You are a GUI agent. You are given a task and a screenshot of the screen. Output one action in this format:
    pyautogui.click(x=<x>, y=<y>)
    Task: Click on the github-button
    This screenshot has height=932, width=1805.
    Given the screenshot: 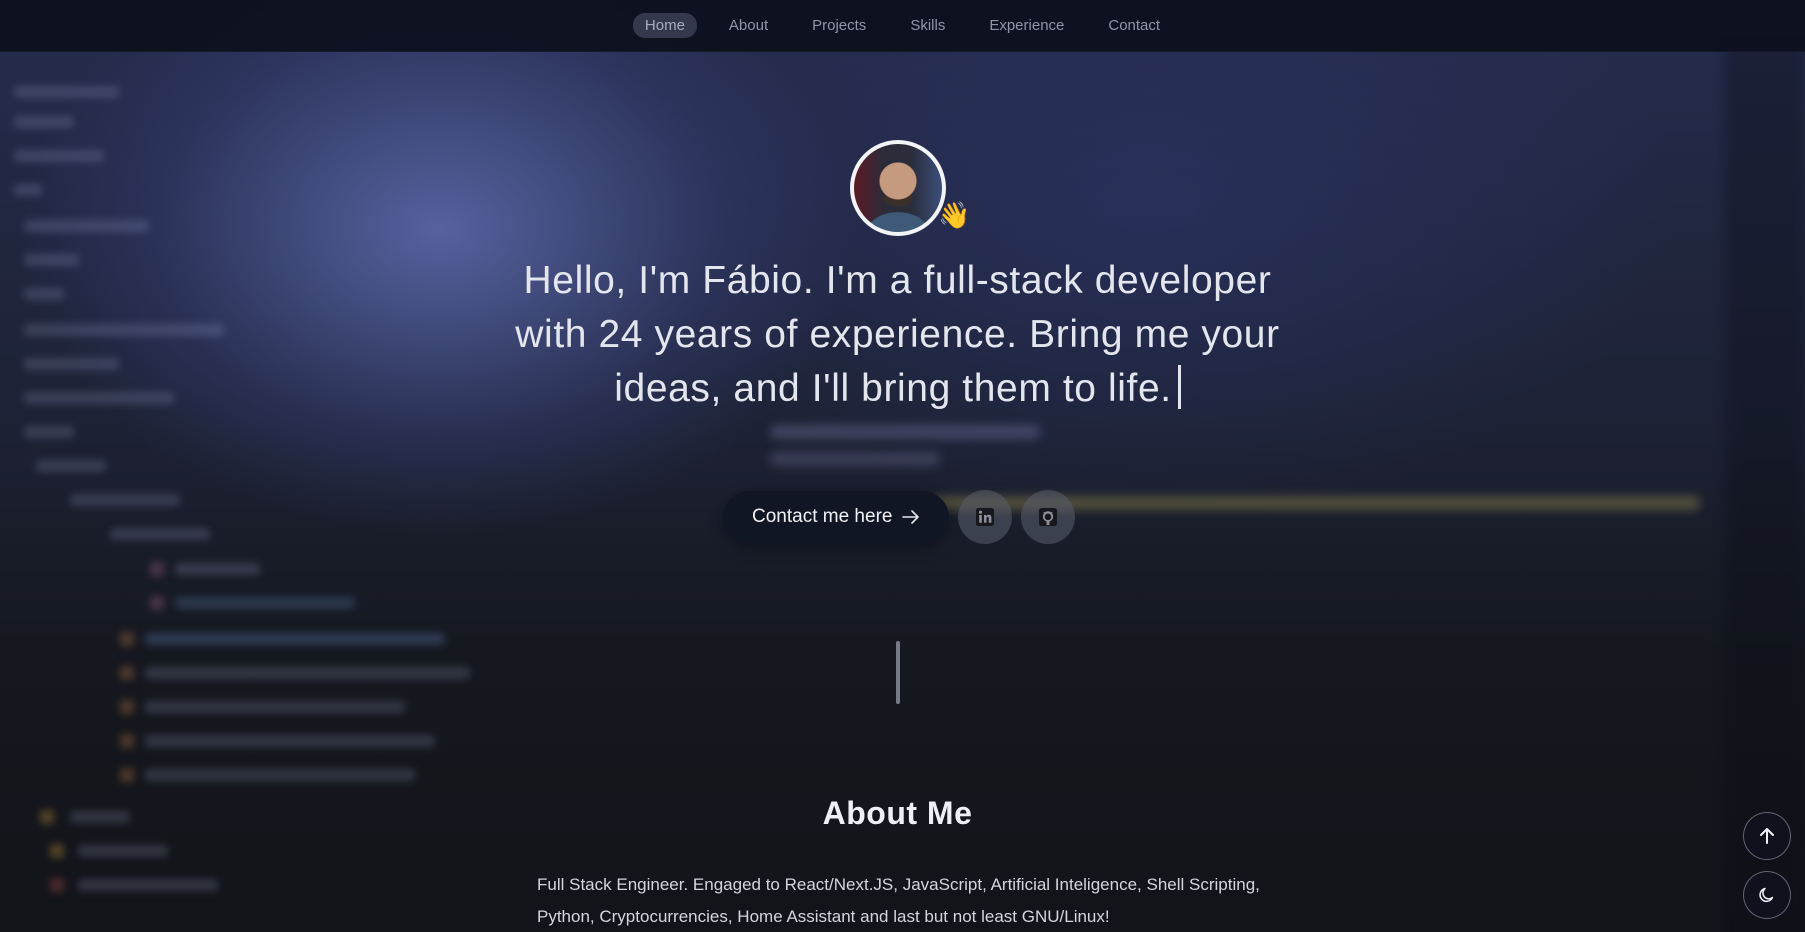 What is the action you would take?
    pyautogui.click(x=1048, y=517)
    